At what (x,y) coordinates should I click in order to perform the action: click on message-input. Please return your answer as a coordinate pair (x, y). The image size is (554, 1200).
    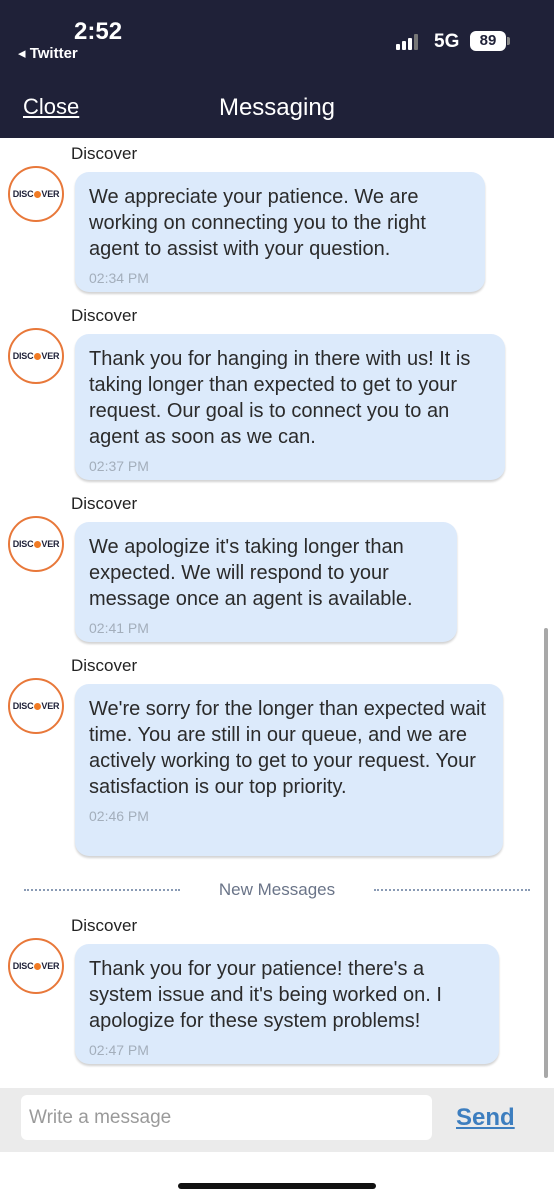
    Looking at the image, I should click on (226, 1117).